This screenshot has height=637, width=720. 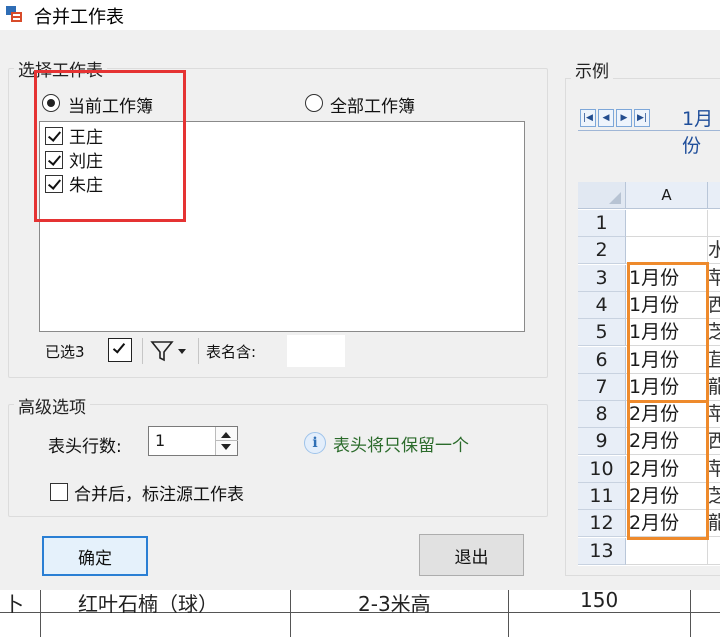 What do you see at coordinates (602, 415) in the screenshot?
I see `row-header: 8` at bounding box center [602, 415].